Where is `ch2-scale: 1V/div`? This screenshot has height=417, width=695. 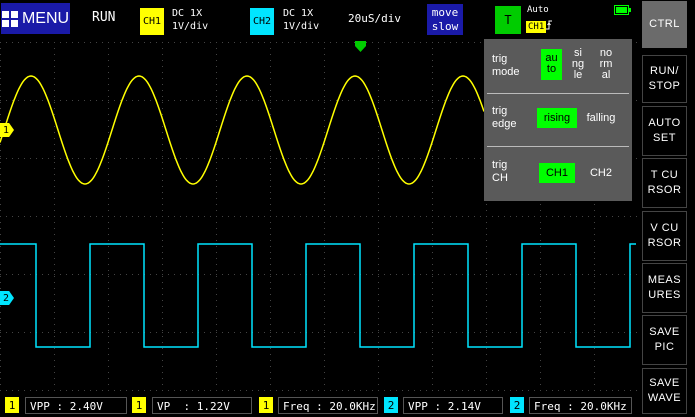
ch2-scale: 1V/div is located at coordinates (301, 26).